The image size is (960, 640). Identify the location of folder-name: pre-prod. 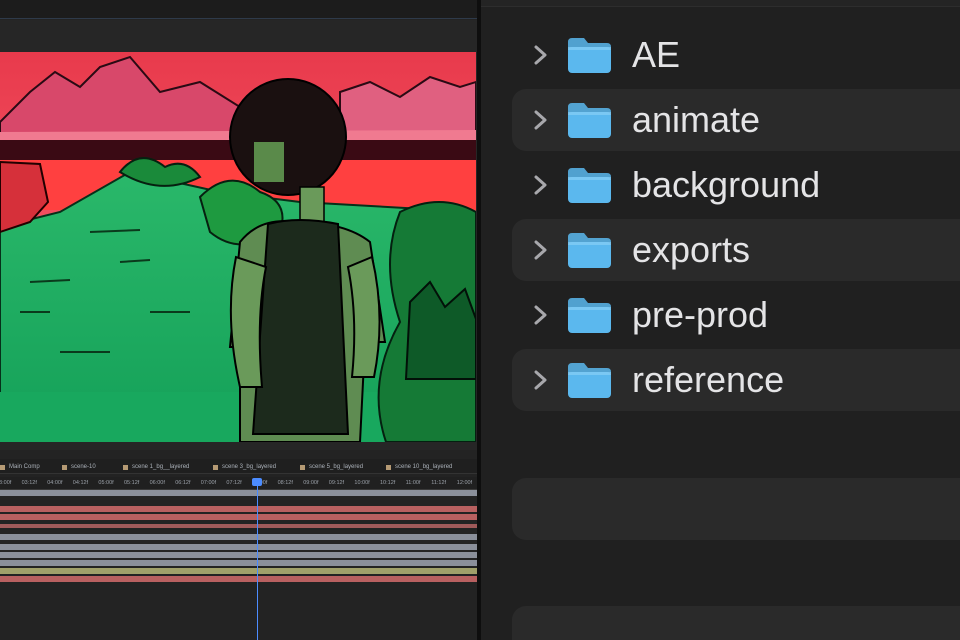
(700, 314).